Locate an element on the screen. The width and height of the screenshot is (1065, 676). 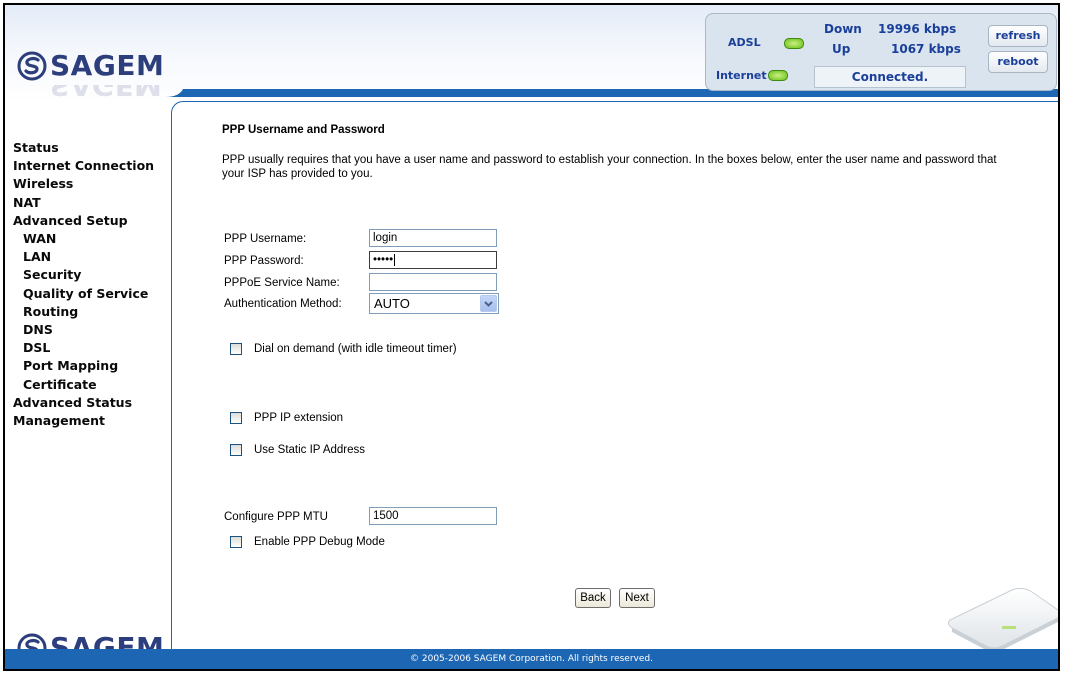
page-title: PPP Username and Password is located at coordinates (303, 130).